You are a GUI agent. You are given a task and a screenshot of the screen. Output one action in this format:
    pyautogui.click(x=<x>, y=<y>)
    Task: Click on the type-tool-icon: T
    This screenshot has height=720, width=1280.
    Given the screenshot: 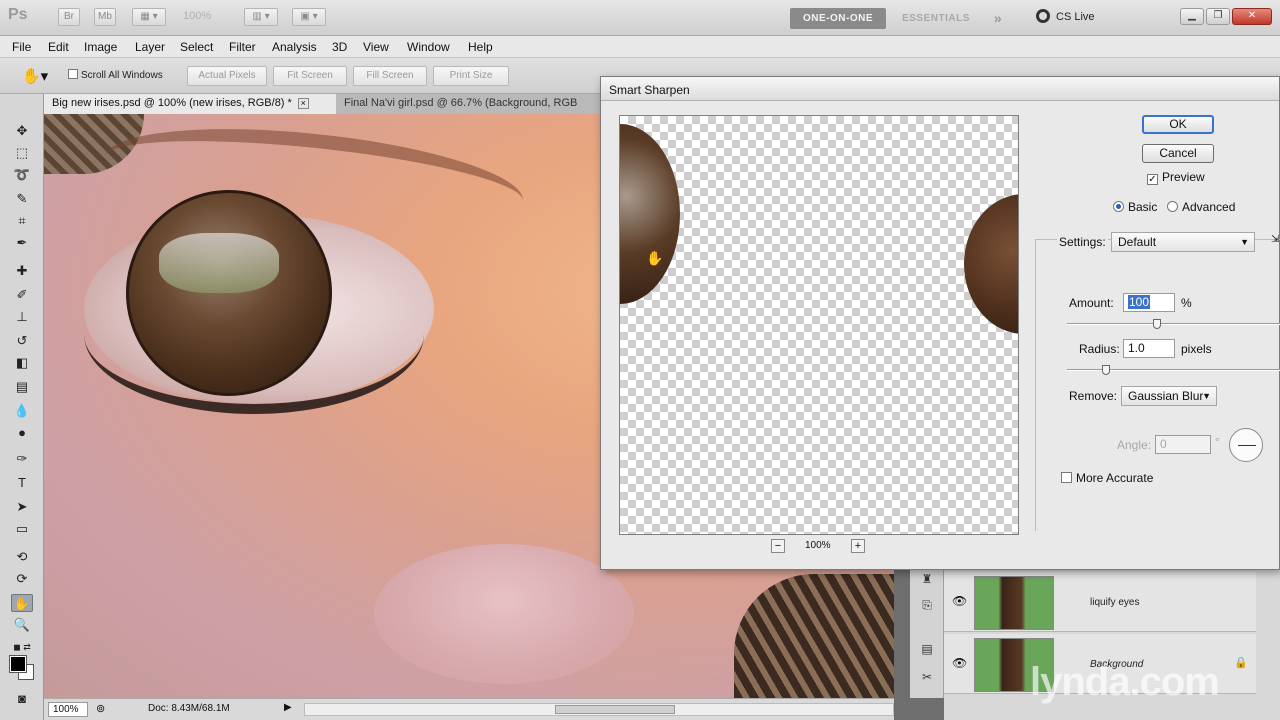 What is the action you would take?
    pyautogui.click(x=22, y=483)
    